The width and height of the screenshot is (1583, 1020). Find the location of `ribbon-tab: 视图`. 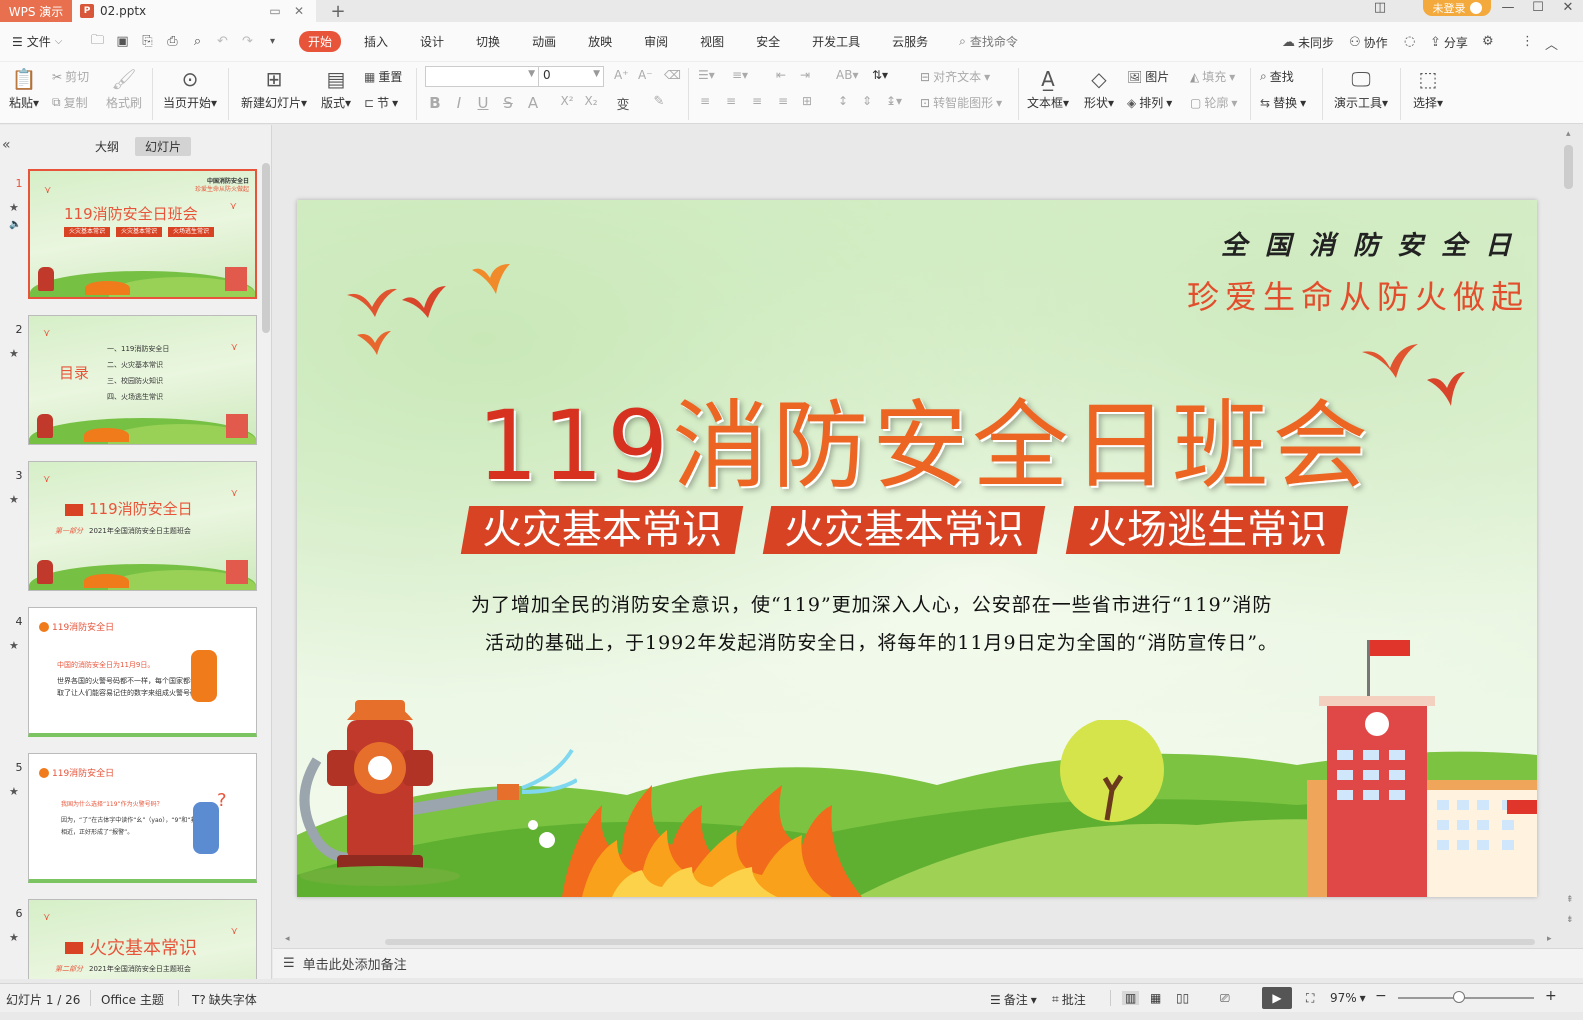

ribbon-tab: 视图 is located at coordinates (712, 41).